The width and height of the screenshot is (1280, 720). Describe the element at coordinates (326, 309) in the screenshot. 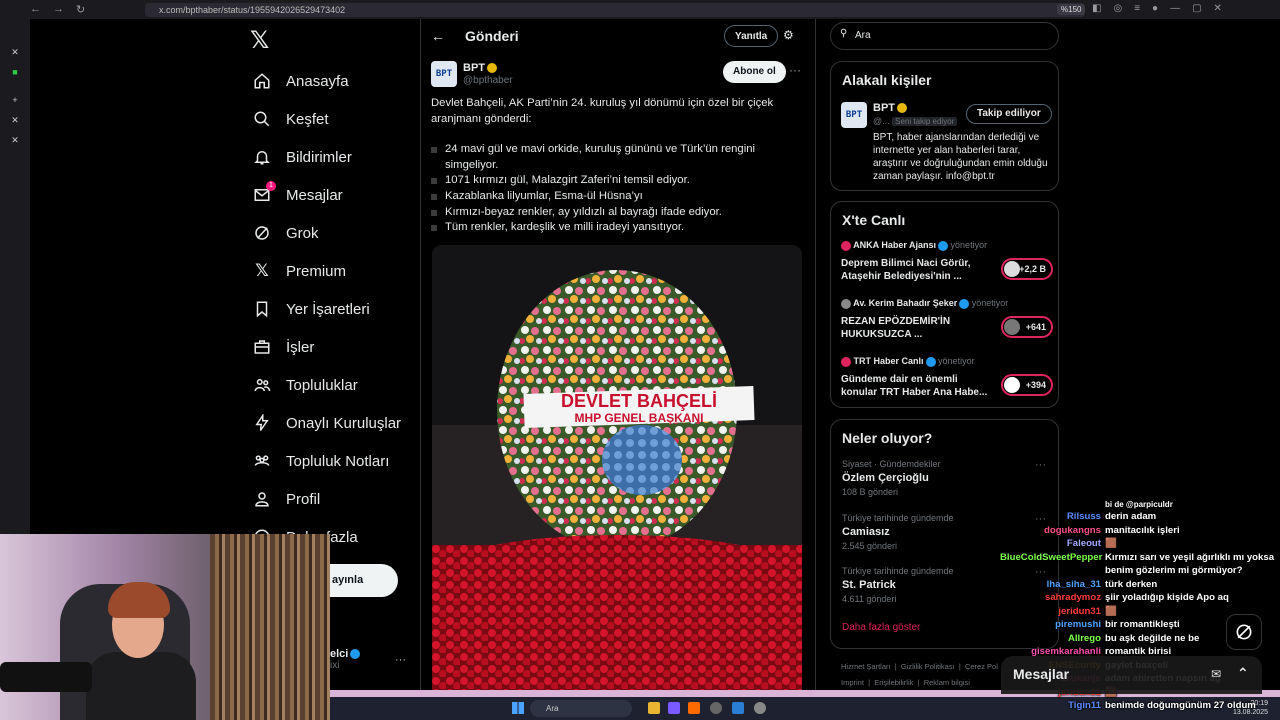

I see `nav-item-bookmarks: Yer İşaretleri` at that location.